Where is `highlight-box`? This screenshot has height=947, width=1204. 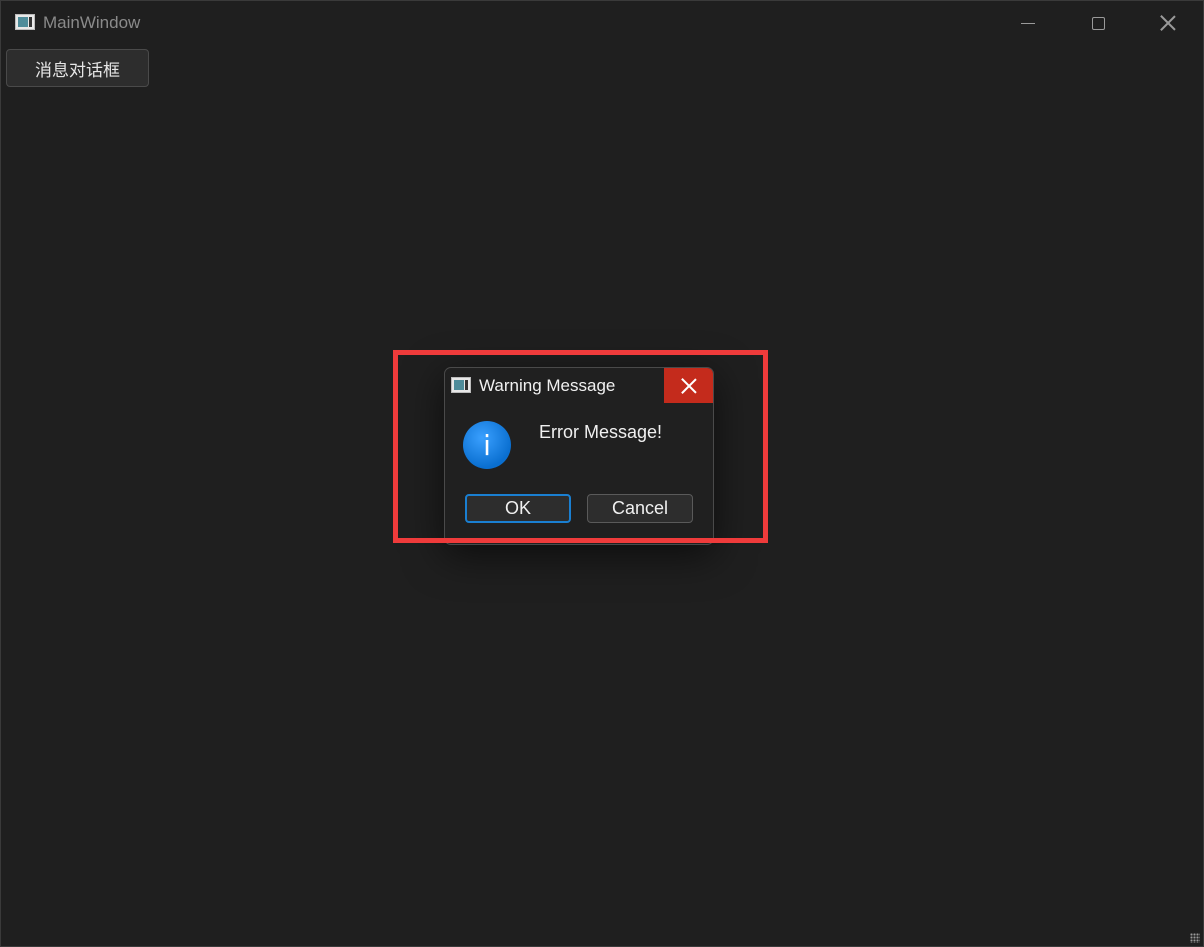 highlight-box is located at coordinates (580, 446).